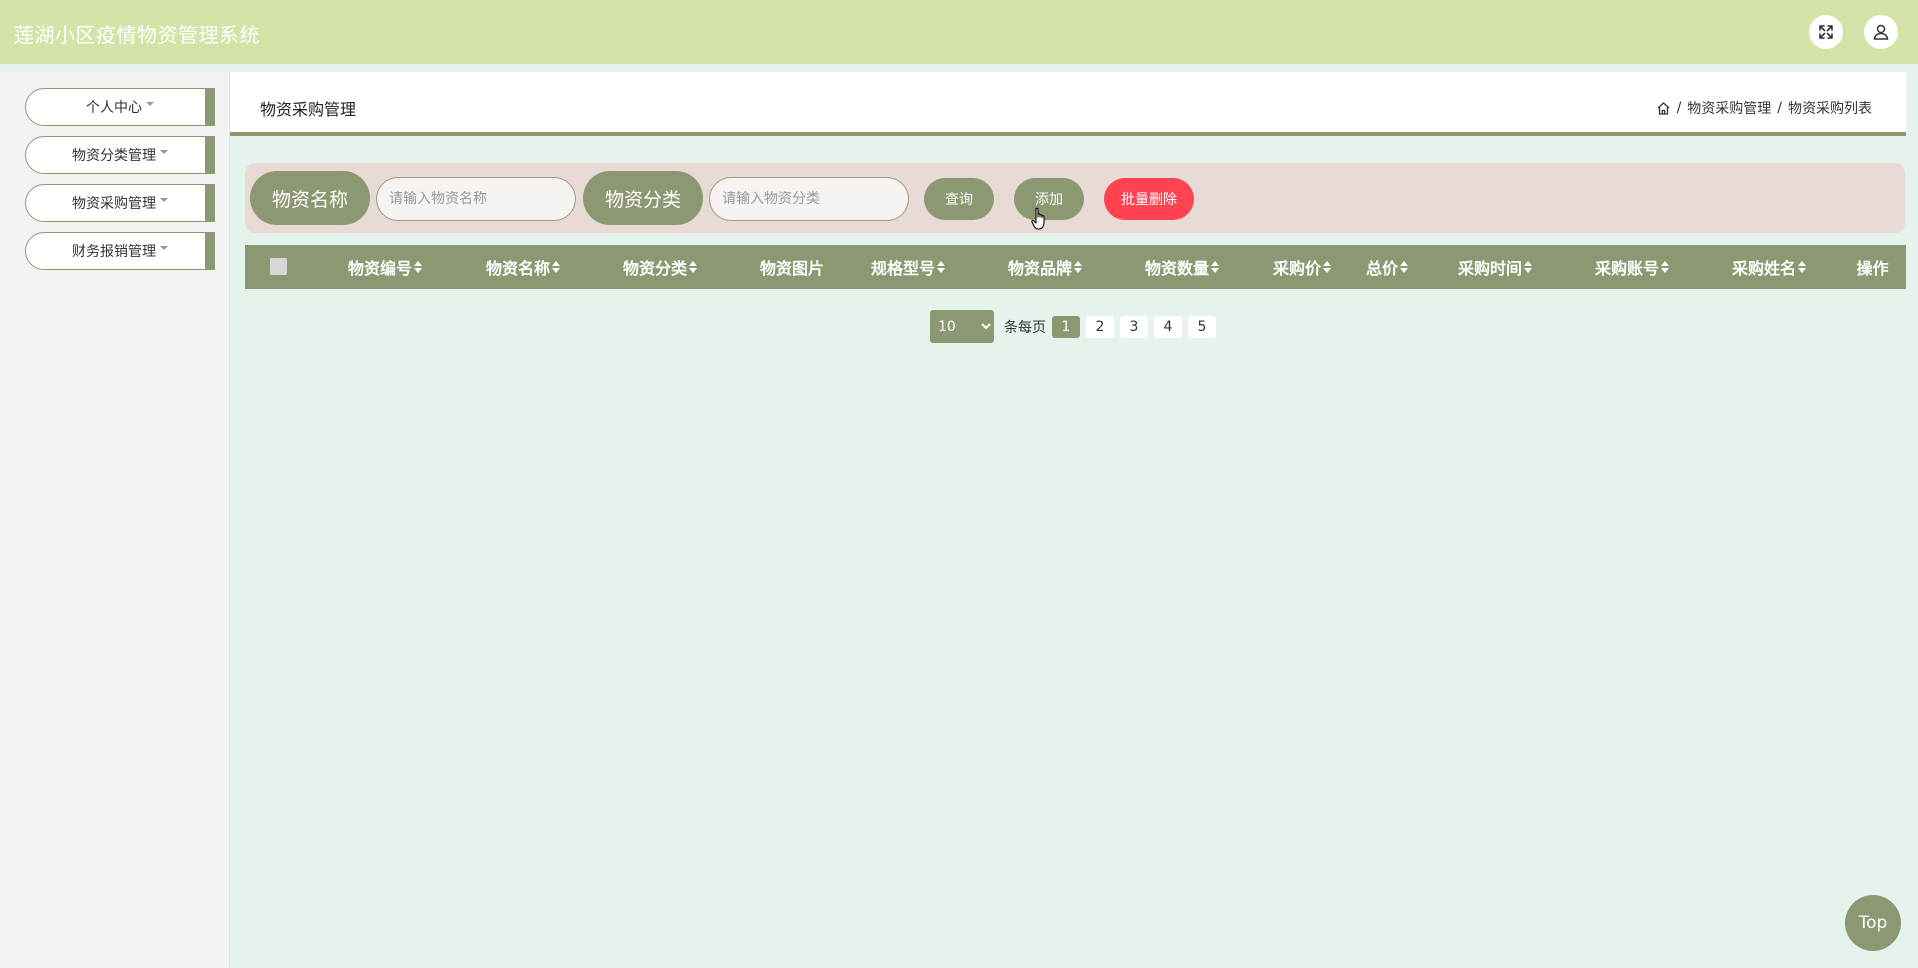 This screenshot has height=968, width=1918. What do you see at coordinates (1038, 218) in the screenshot?
I see `hand-cursor-icon` at bounding box center [1038, 218].